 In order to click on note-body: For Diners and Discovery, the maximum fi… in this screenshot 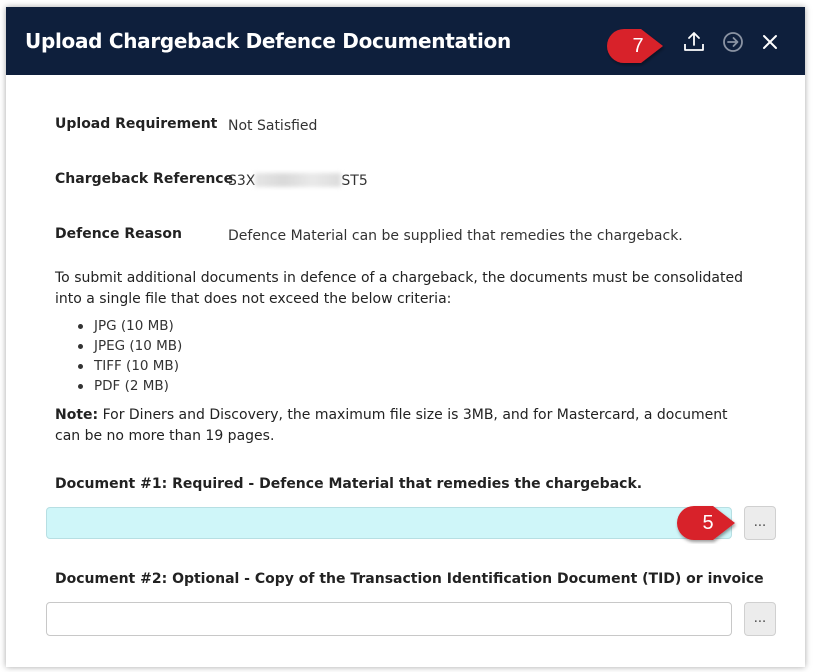, I will do `click(391, 425)`.